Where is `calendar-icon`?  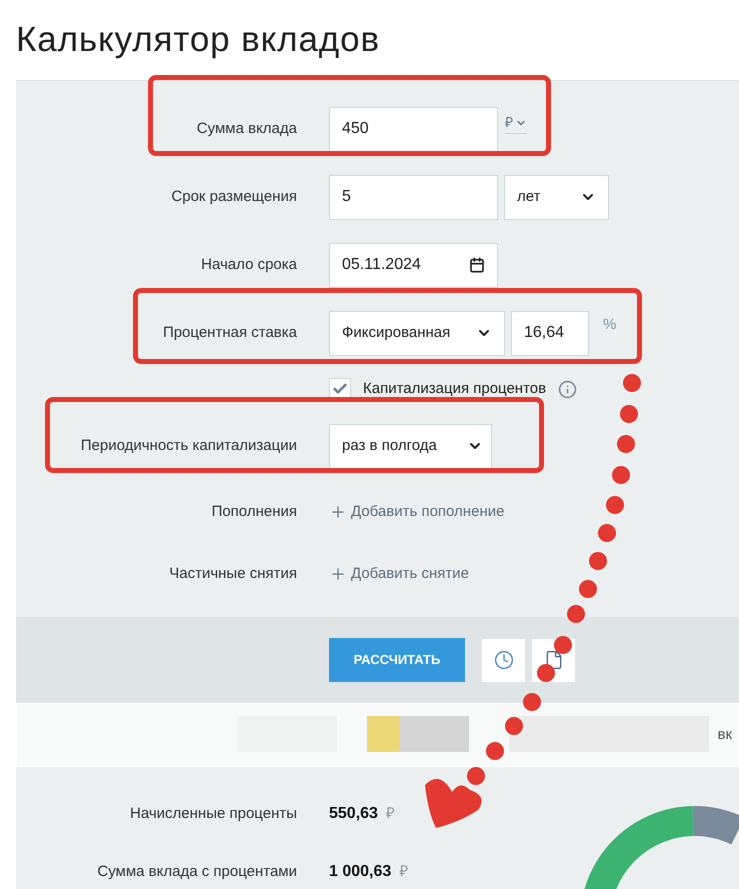 calendar-icon is located at coordinates (477, 265).